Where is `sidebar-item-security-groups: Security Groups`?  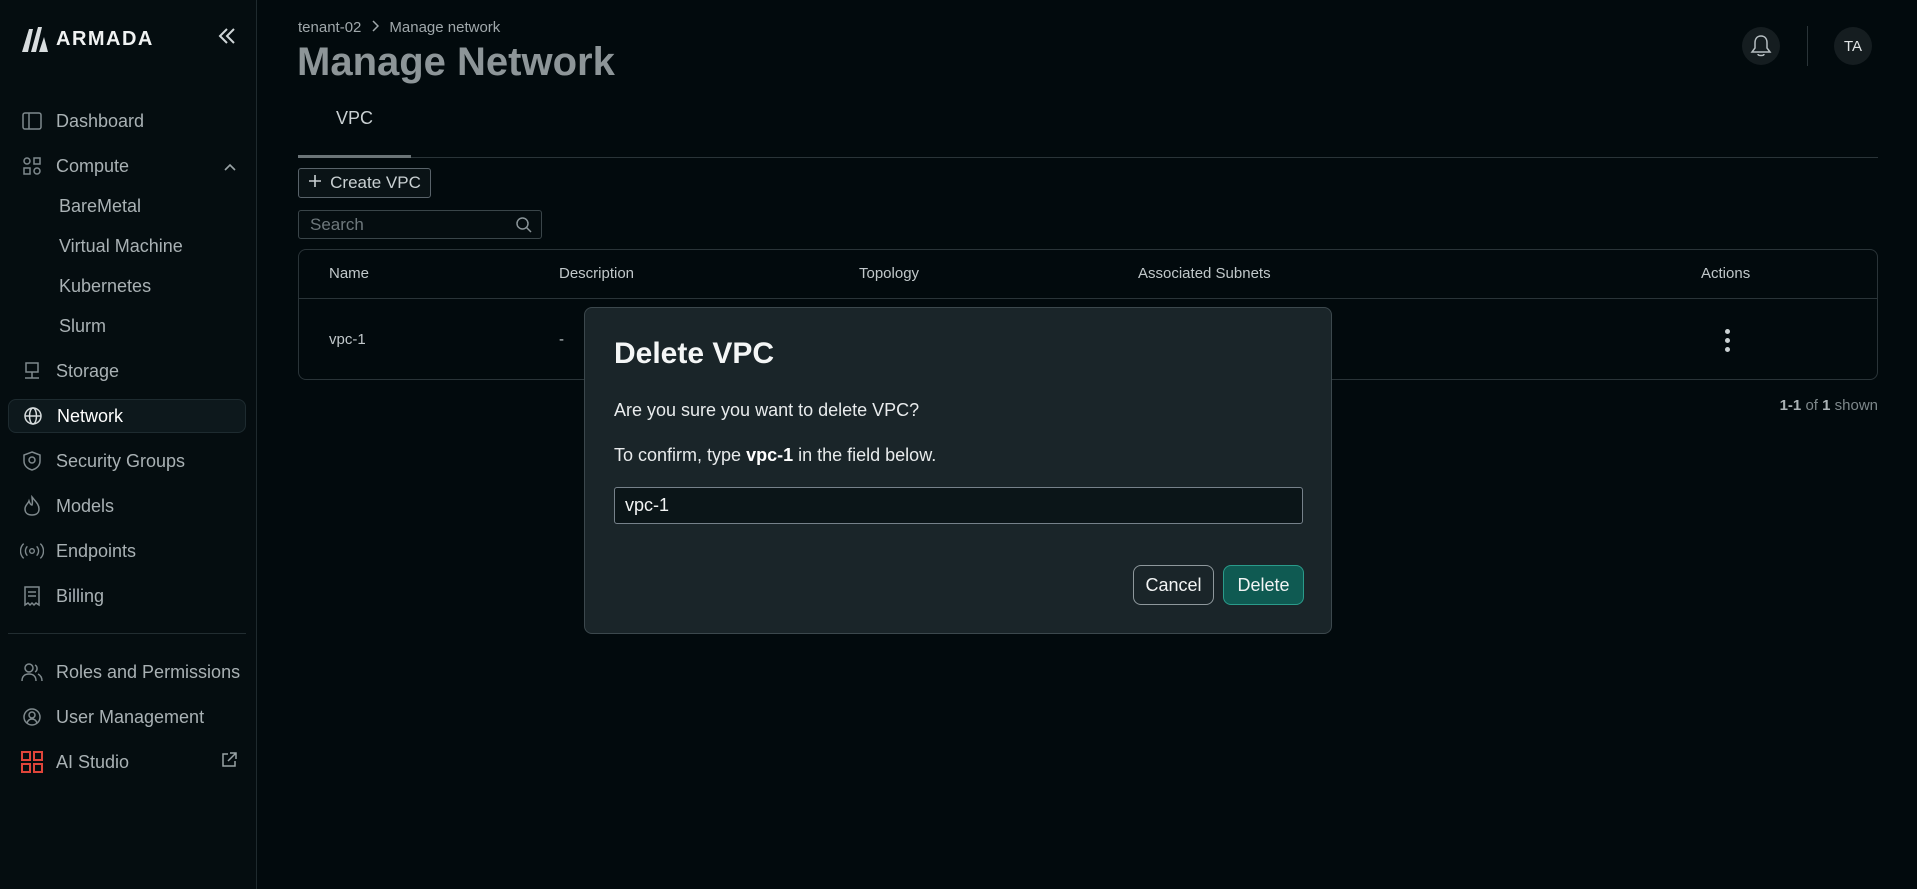
sidebar-item-security-groups: Security Groups is located at coordinates (127, 461).